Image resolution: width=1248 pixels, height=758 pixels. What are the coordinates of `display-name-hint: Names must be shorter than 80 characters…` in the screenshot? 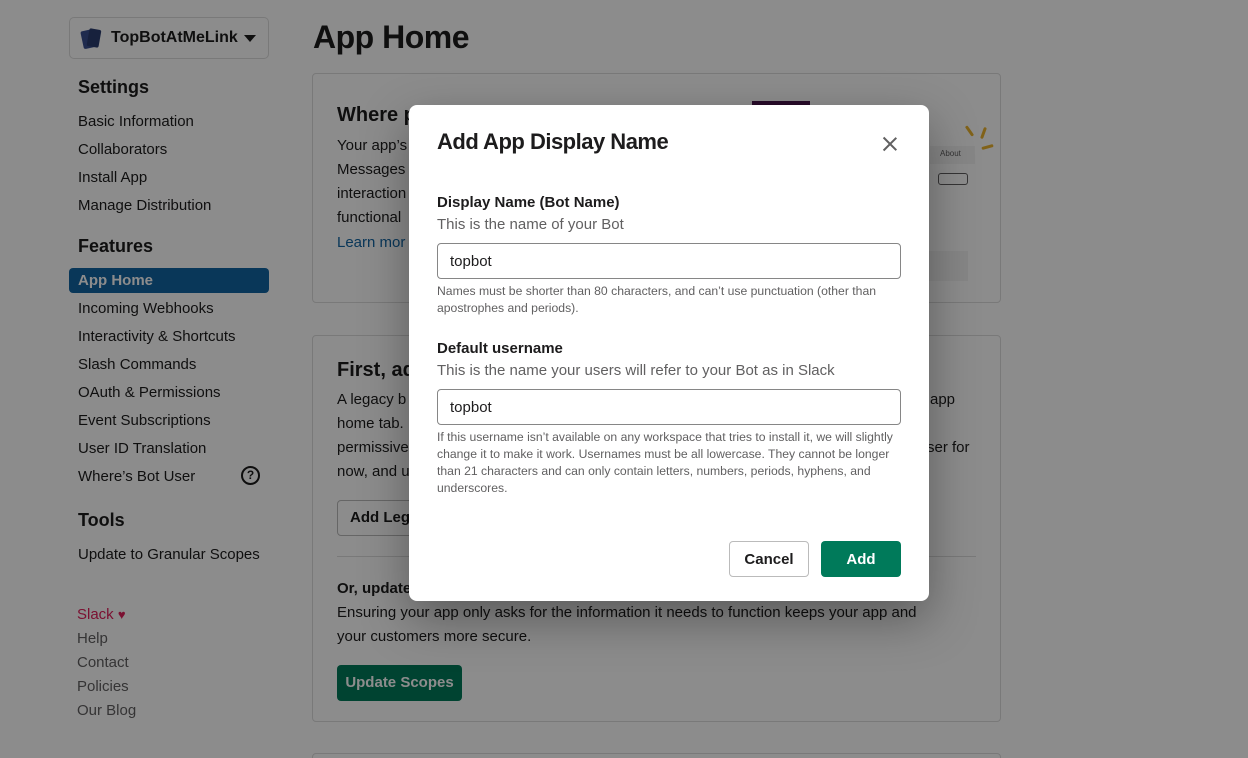 It's located at (656, 299).